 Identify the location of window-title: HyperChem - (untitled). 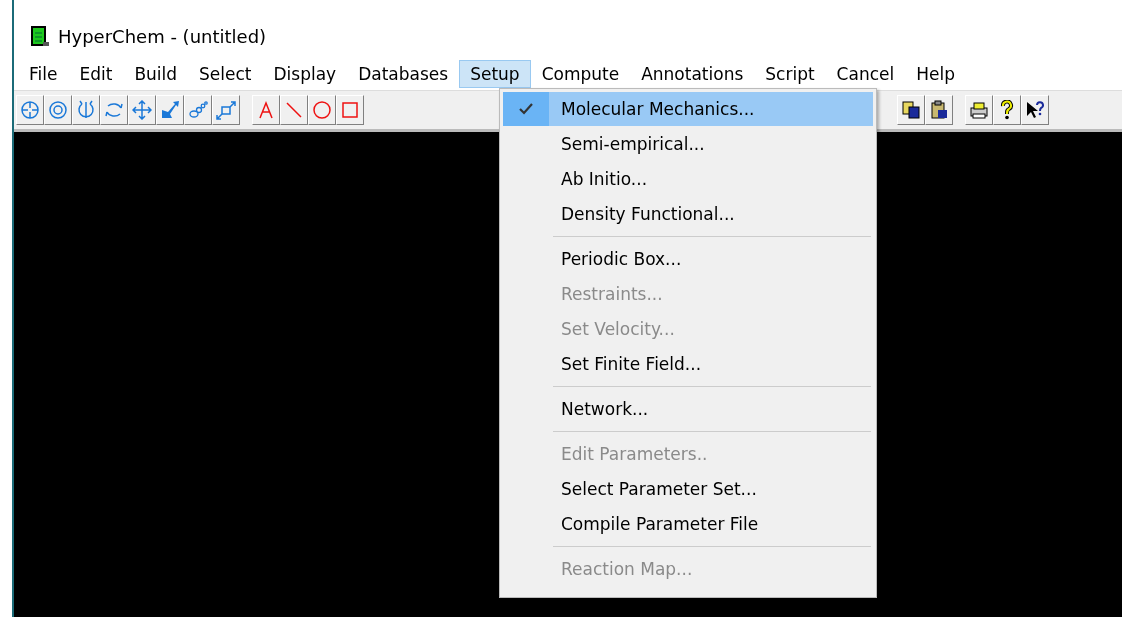
(162, 36).